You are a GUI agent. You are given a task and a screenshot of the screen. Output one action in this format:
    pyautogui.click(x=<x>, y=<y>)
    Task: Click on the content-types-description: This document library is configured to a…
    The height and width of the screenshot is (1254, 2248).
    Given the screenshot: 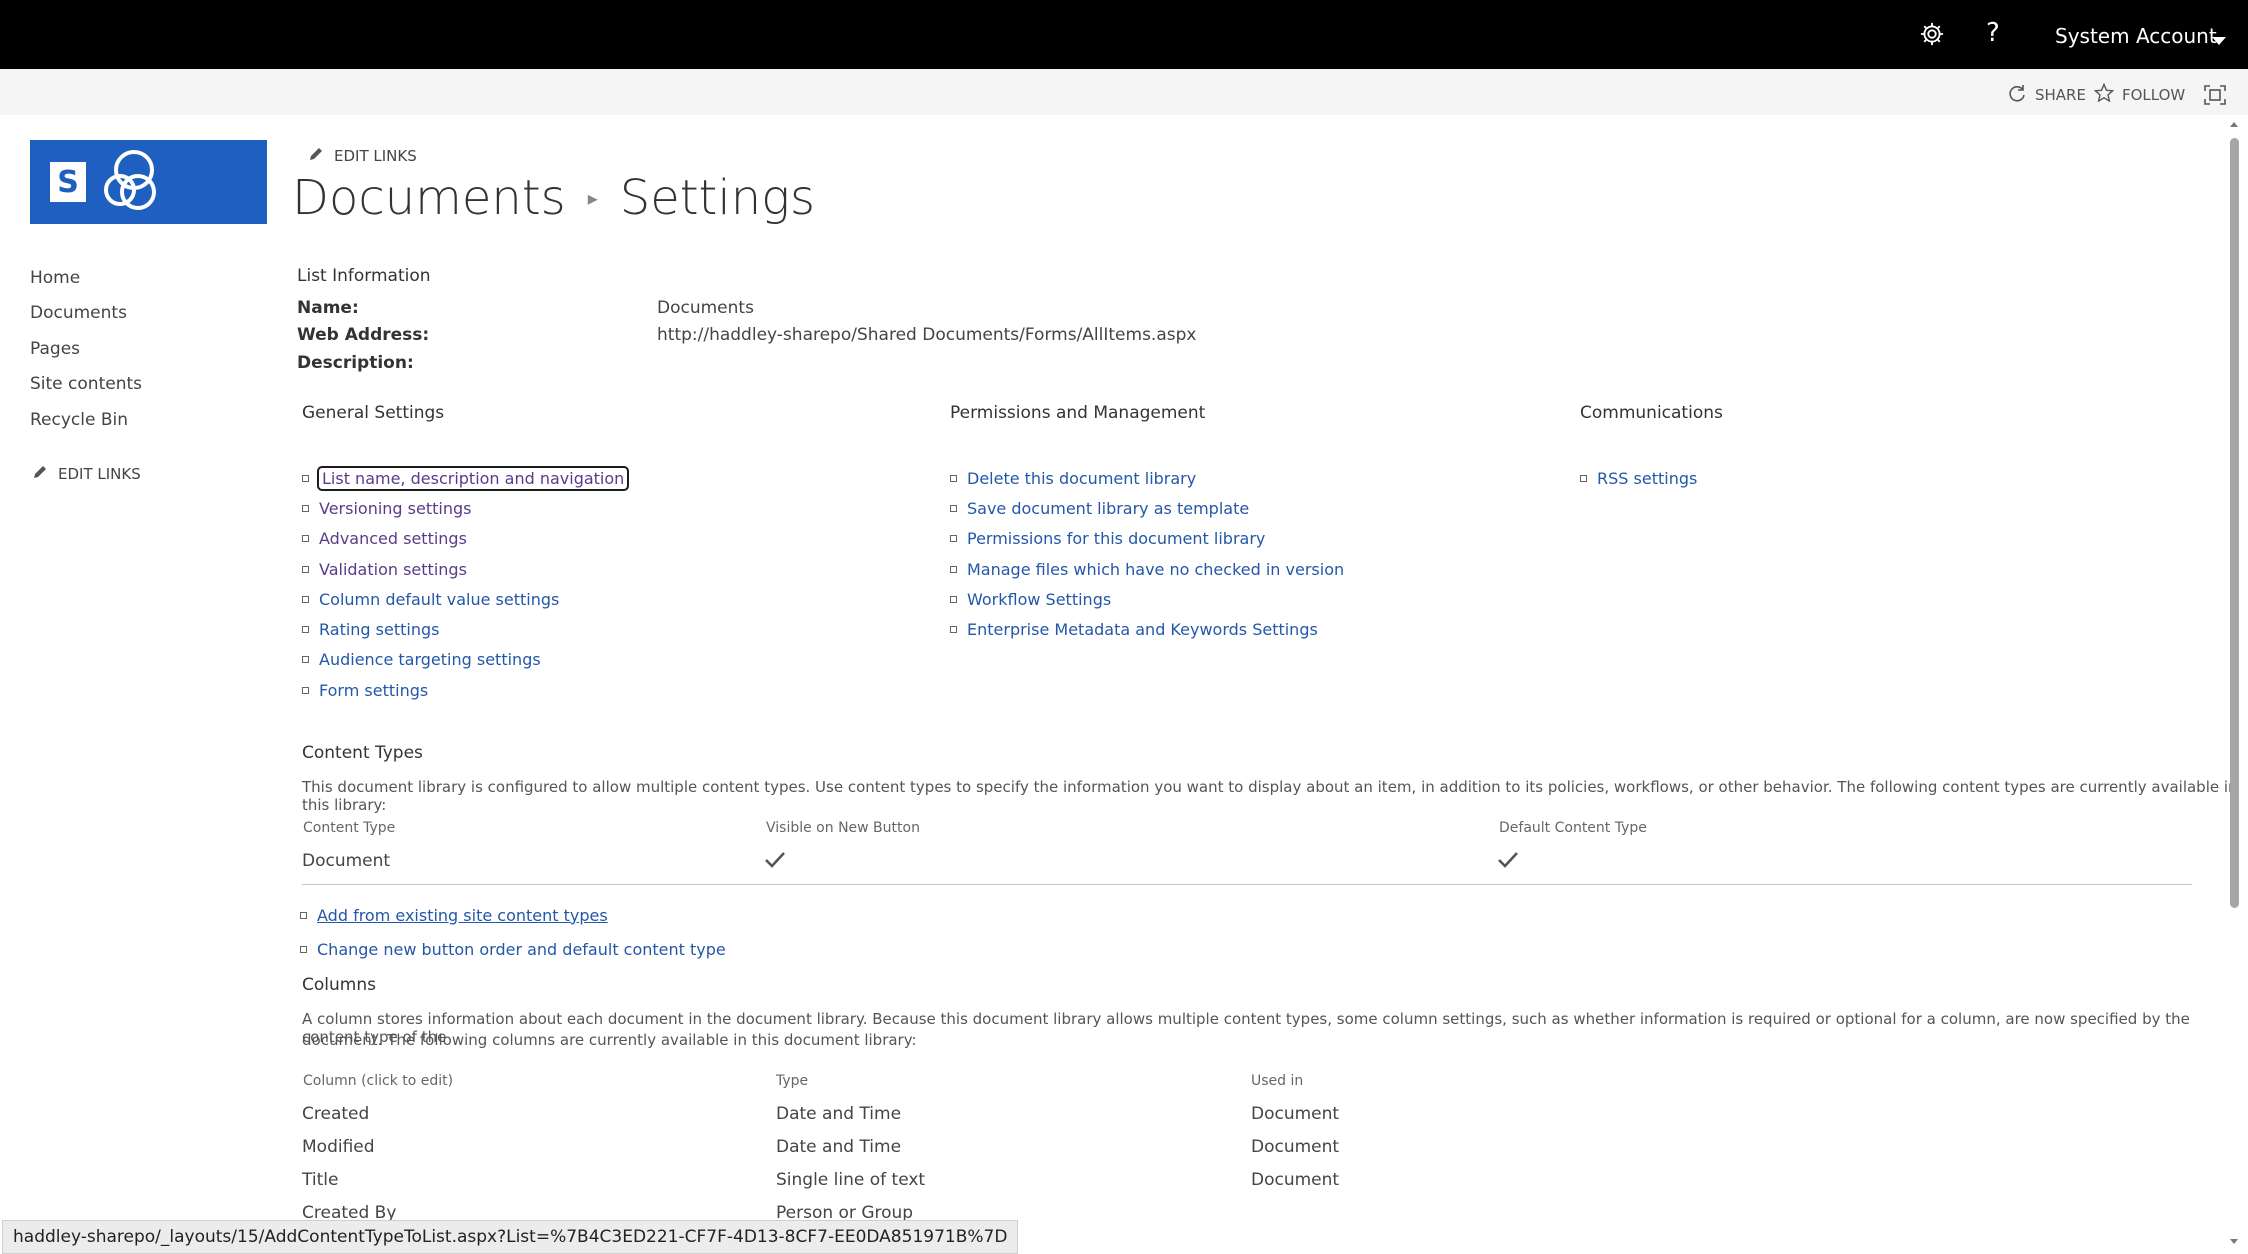 What is the action you would take?
    pyautogui.click(x=1270, y=796)
    